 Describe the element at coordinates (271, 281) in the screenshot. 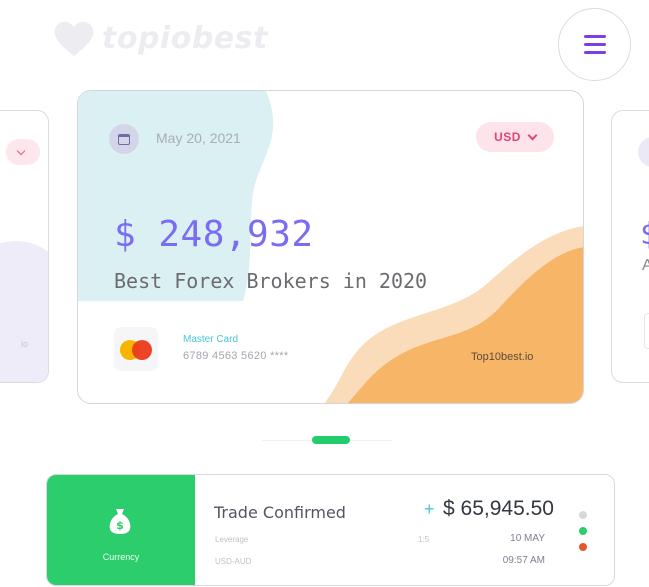

I see `card-tagline: Best Forex Brokers in 2020` at that location.